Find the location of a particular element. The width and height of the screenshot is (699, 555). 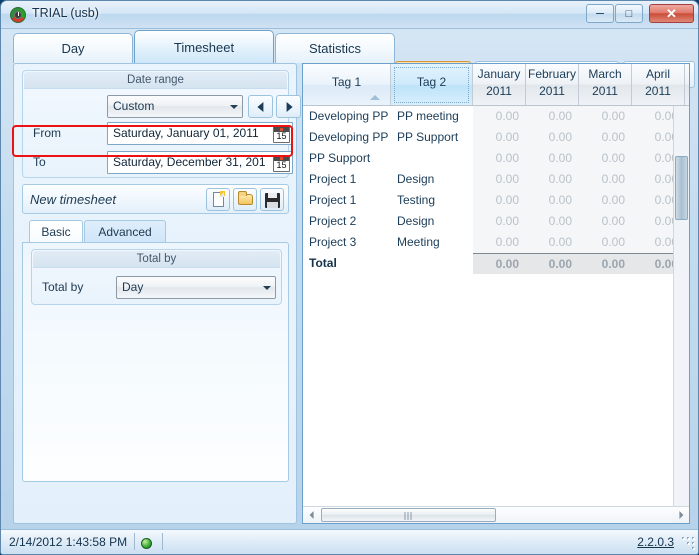

grid-column-header: March 2011 is located at coordinates (605, 84).